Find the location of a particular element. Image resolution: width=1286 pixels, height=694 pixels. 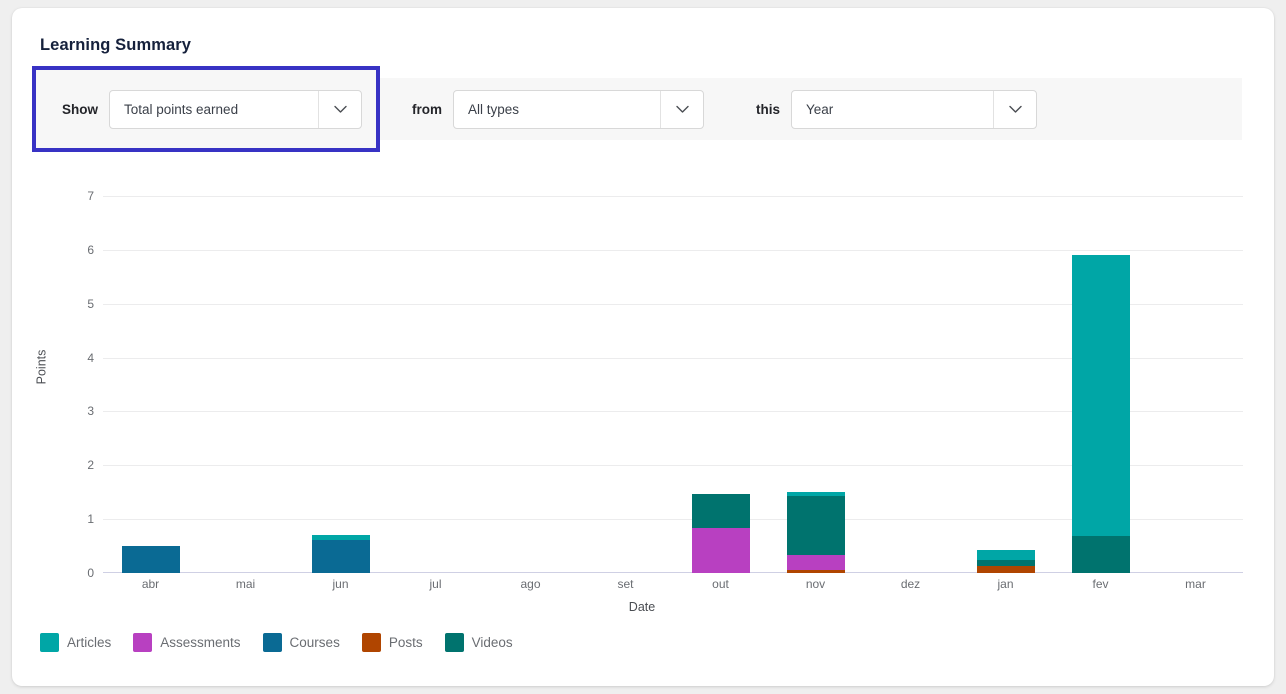

bar-out is located at coordinates (720, 533).